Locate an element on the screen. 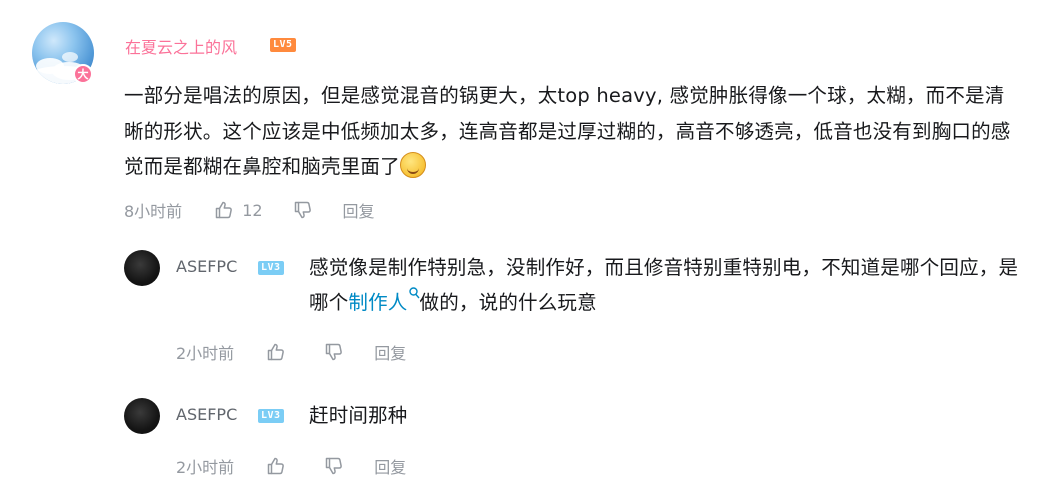 This screenshot has height=491, width=1041. like-count: 12 is located at coordinates (252, 210).